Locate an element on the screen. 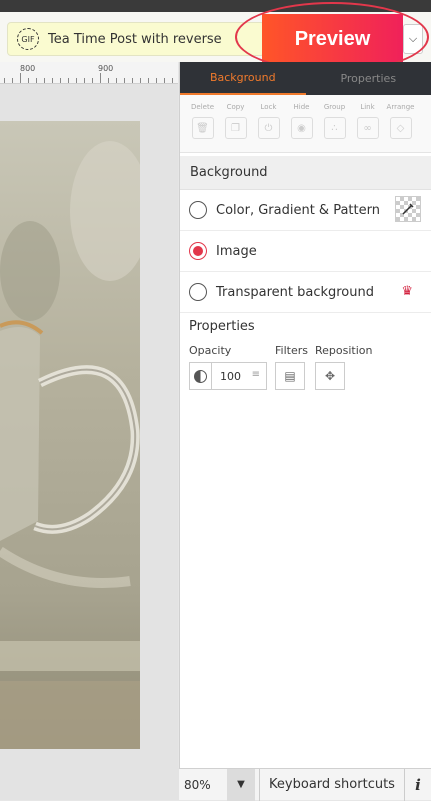  design-title-field: GIF Tea Time Post with reverse is located at coordinates (136, 39).